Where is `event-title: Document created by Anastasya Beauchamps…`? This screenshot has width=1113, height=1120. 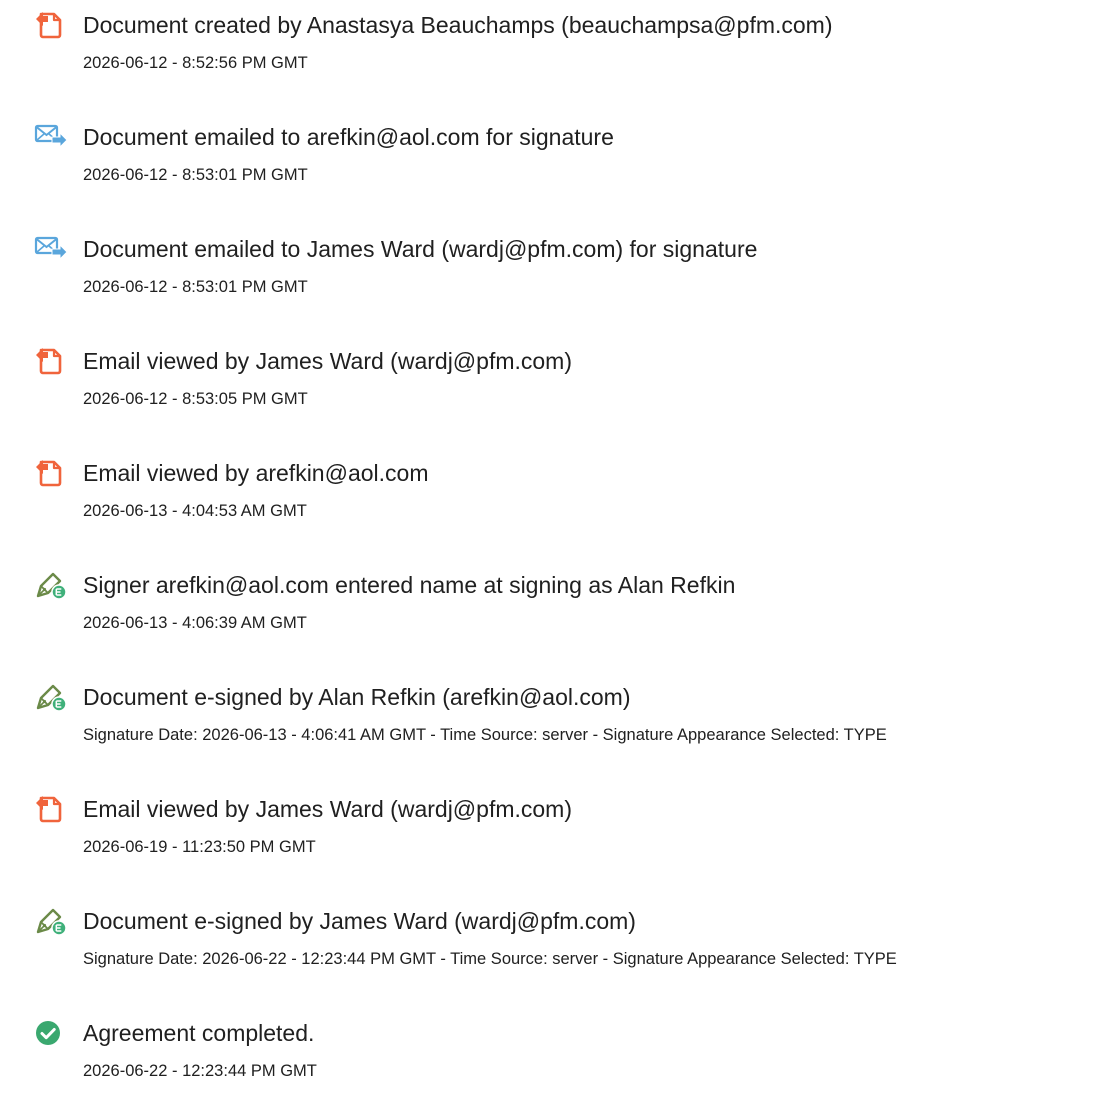 event-title: Document created by Anastasya Beauchamps… is located at coordinates (458, 25).